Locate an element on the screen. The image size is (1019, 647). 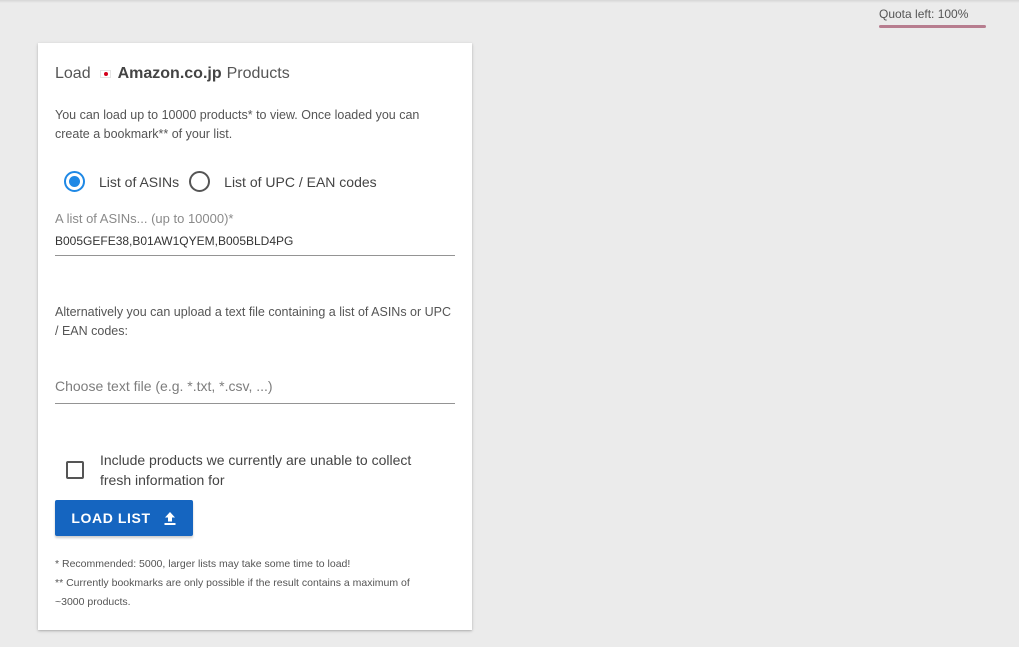
load-list-button: LOAD LIST is located at coordinates (124, 518).